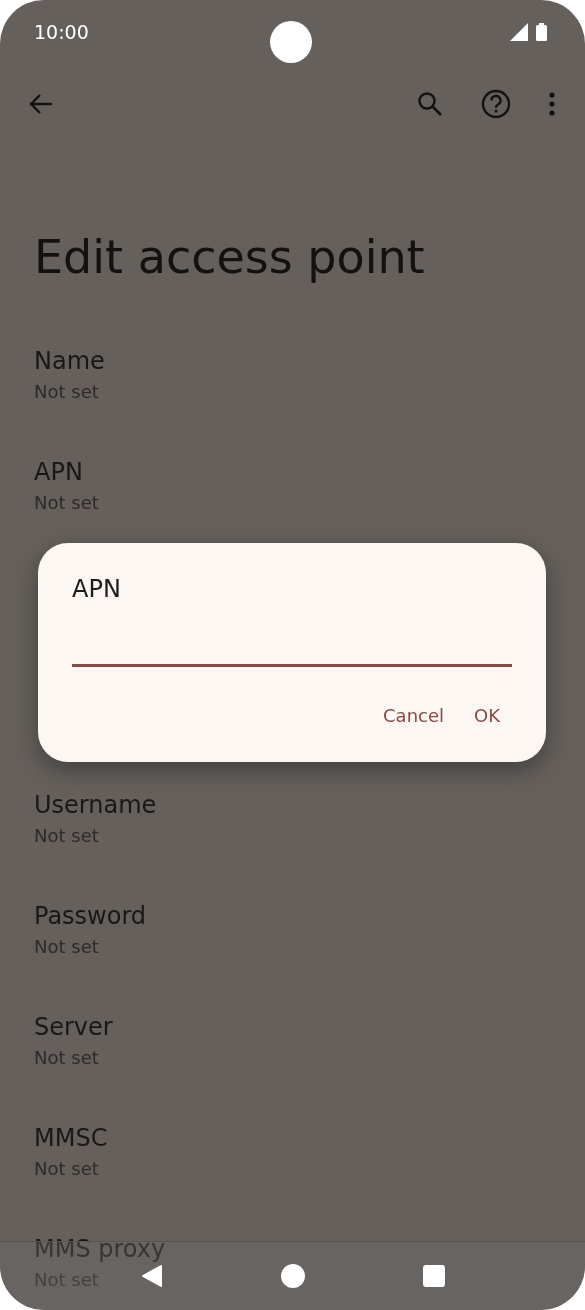 Image resolution: width=585 pixels, height=1310 pixels. Describe the element at coordinates (151, 1276) in the screenshot. I see `back-icon` at that location.